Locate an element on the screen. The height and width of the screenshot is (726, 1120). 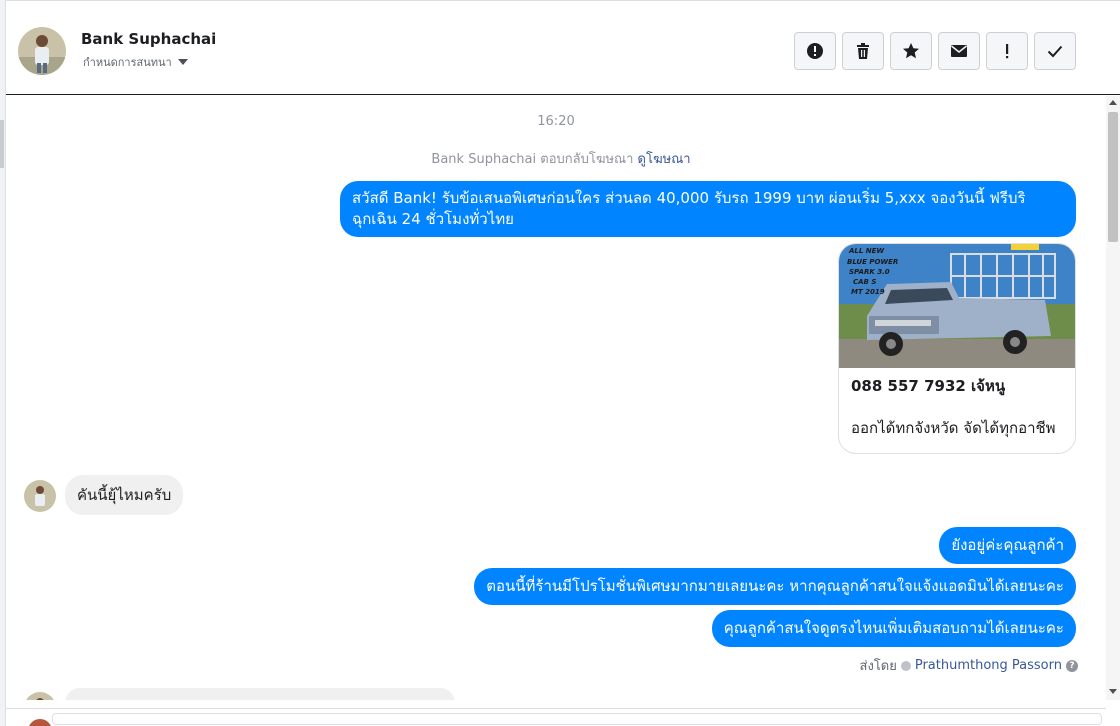
checkmark-icon is located at coordinates (1055, 51).